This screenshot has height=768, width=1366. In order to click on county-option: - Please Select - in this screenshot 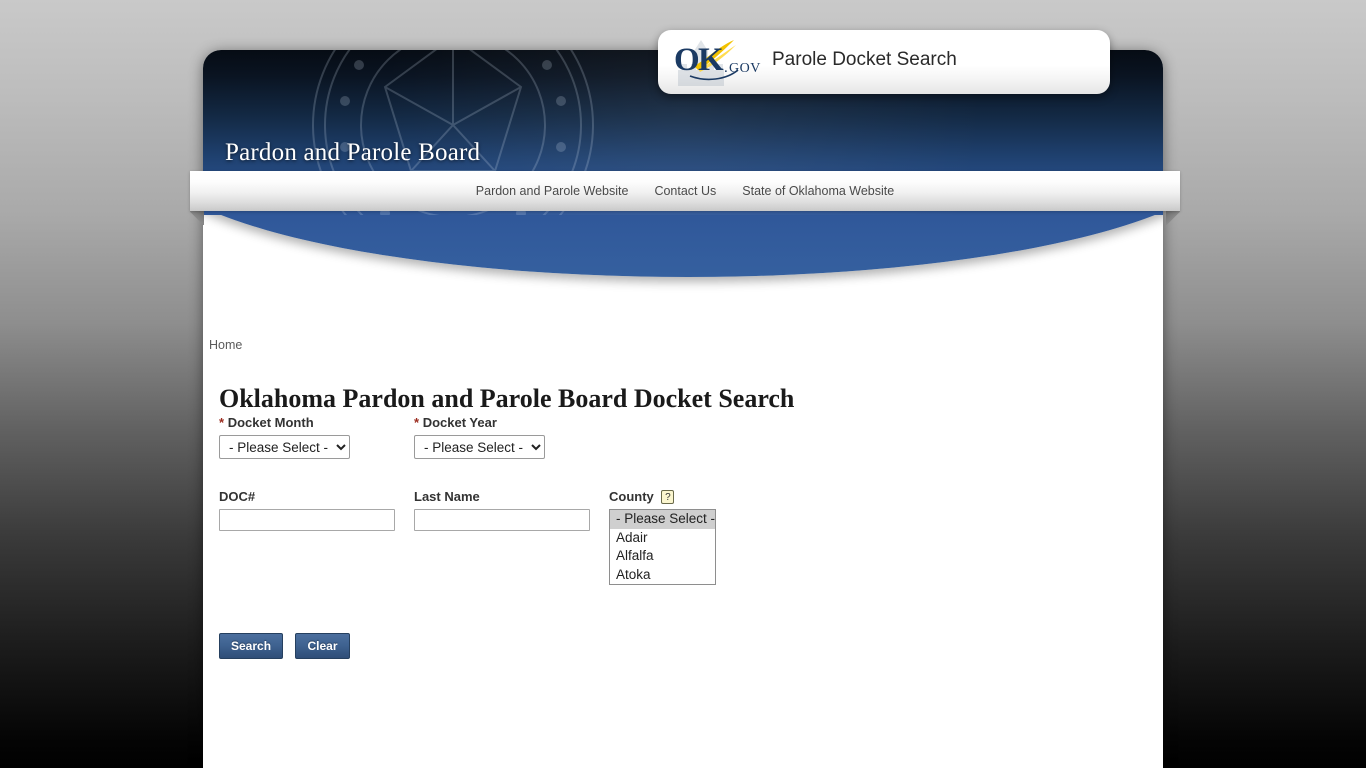, I will do `click(662, 519)`.